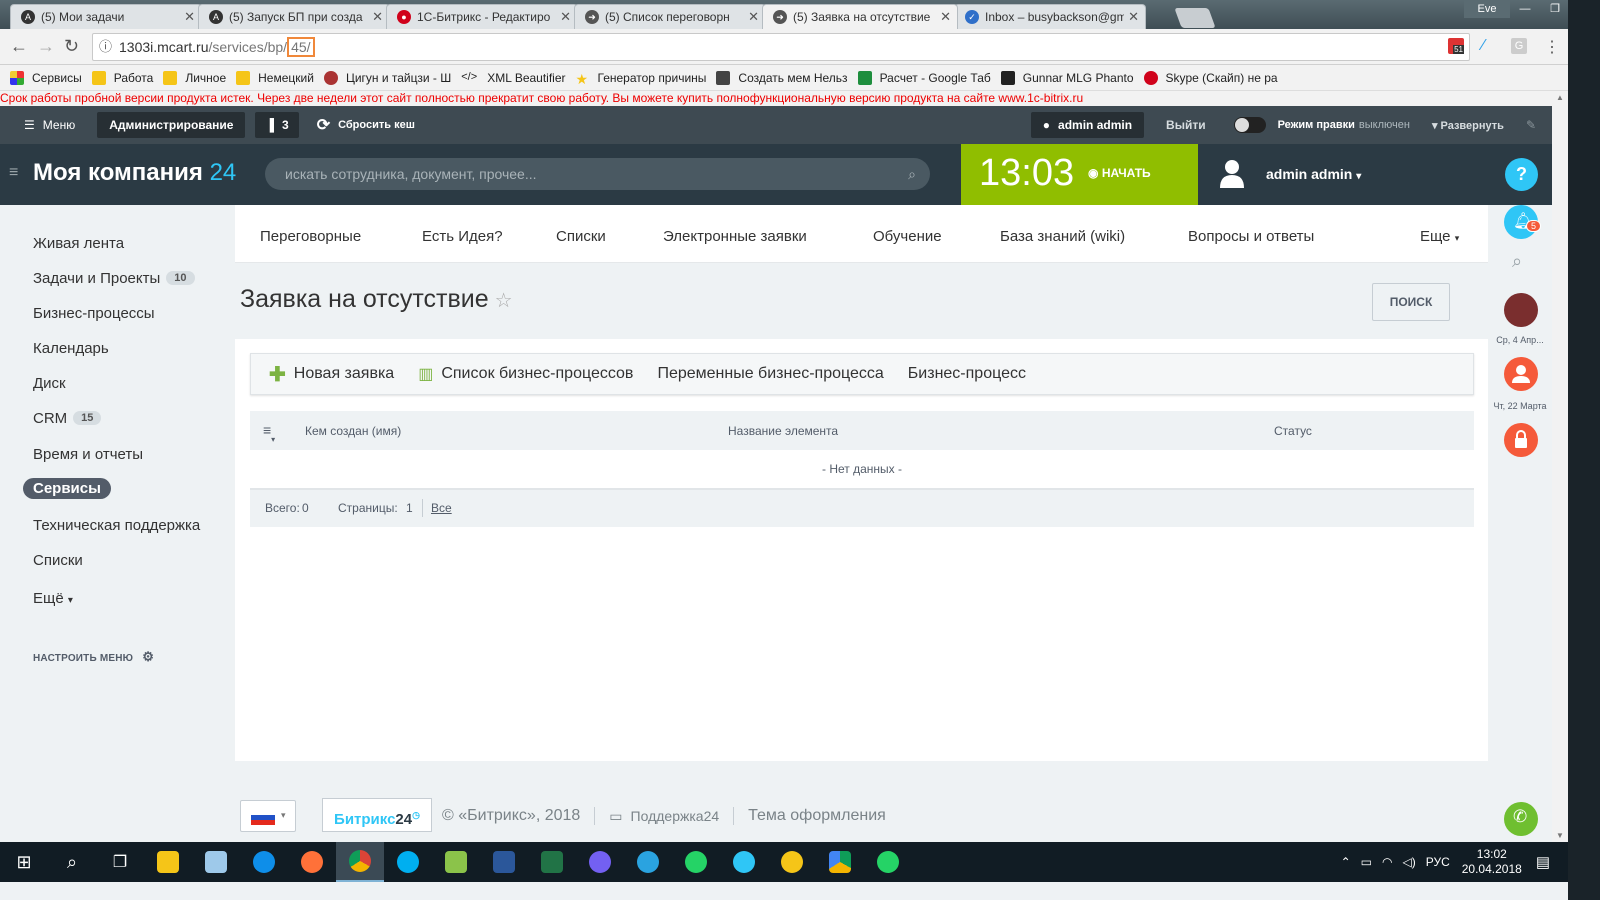 The height and width of the screenshot is (900, 1600). Describe the element at coordinates (1492, 862) in the screenshot. I see `taskbar-clock: 13:02 20.04.2018` at that location.